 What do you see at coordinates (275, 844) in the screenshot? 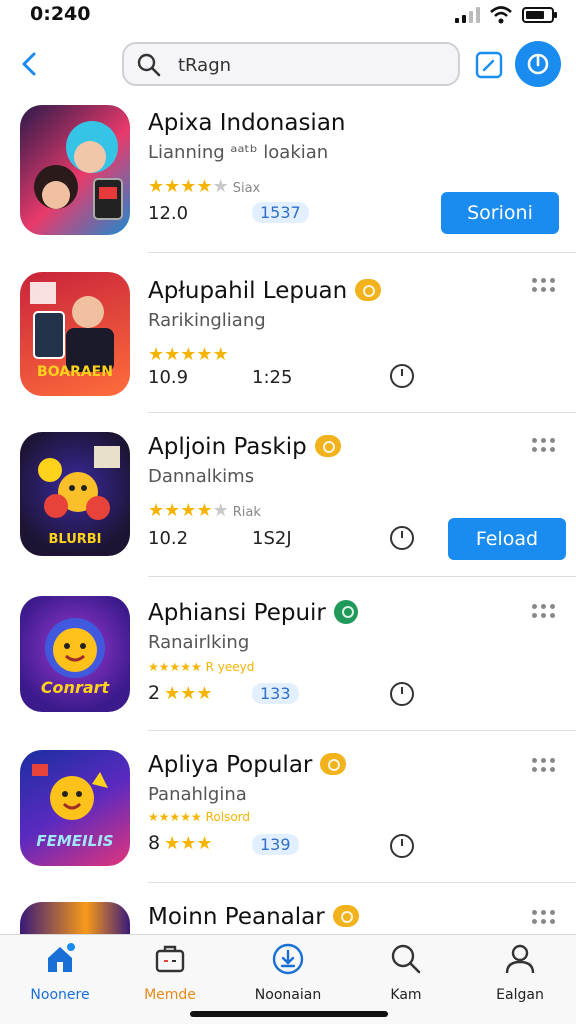
I see `review-count-badge: 139` at bounding box center [275, 844].